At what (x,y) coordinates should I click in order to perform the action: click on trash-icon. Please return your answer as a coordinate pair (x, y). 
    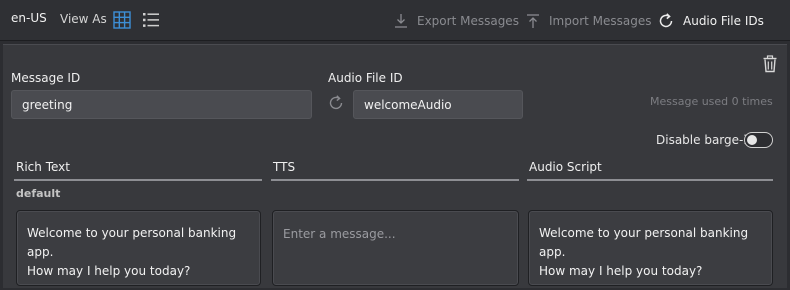
    Looking at the image, I should click on (770, 64).